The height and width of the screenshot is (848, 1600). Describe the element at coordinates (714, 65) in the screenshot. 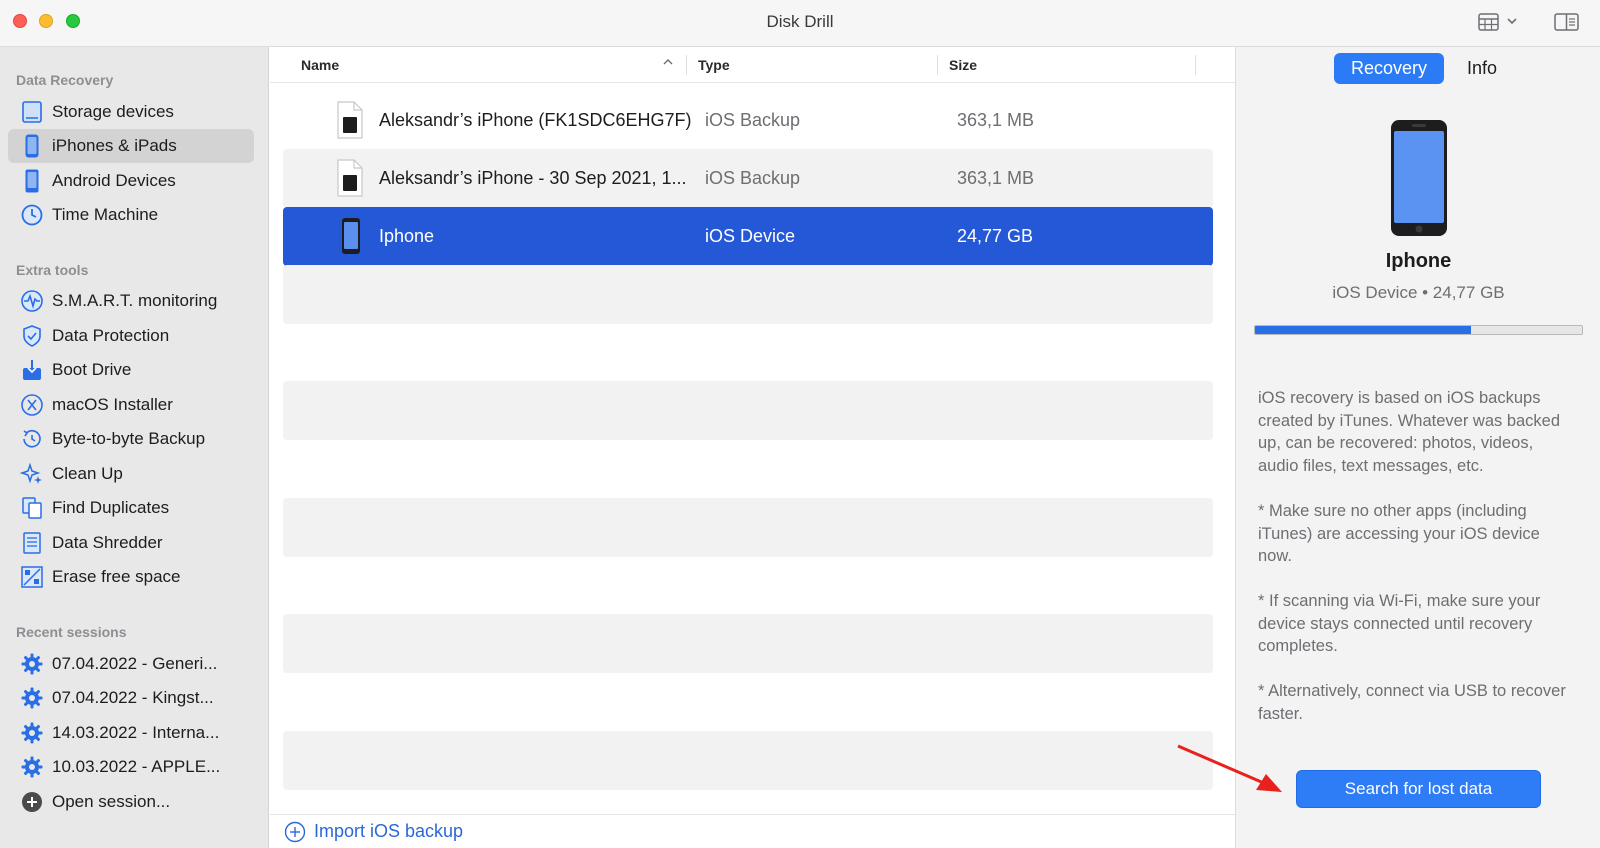

I see `column-header-type: Type` at that location.